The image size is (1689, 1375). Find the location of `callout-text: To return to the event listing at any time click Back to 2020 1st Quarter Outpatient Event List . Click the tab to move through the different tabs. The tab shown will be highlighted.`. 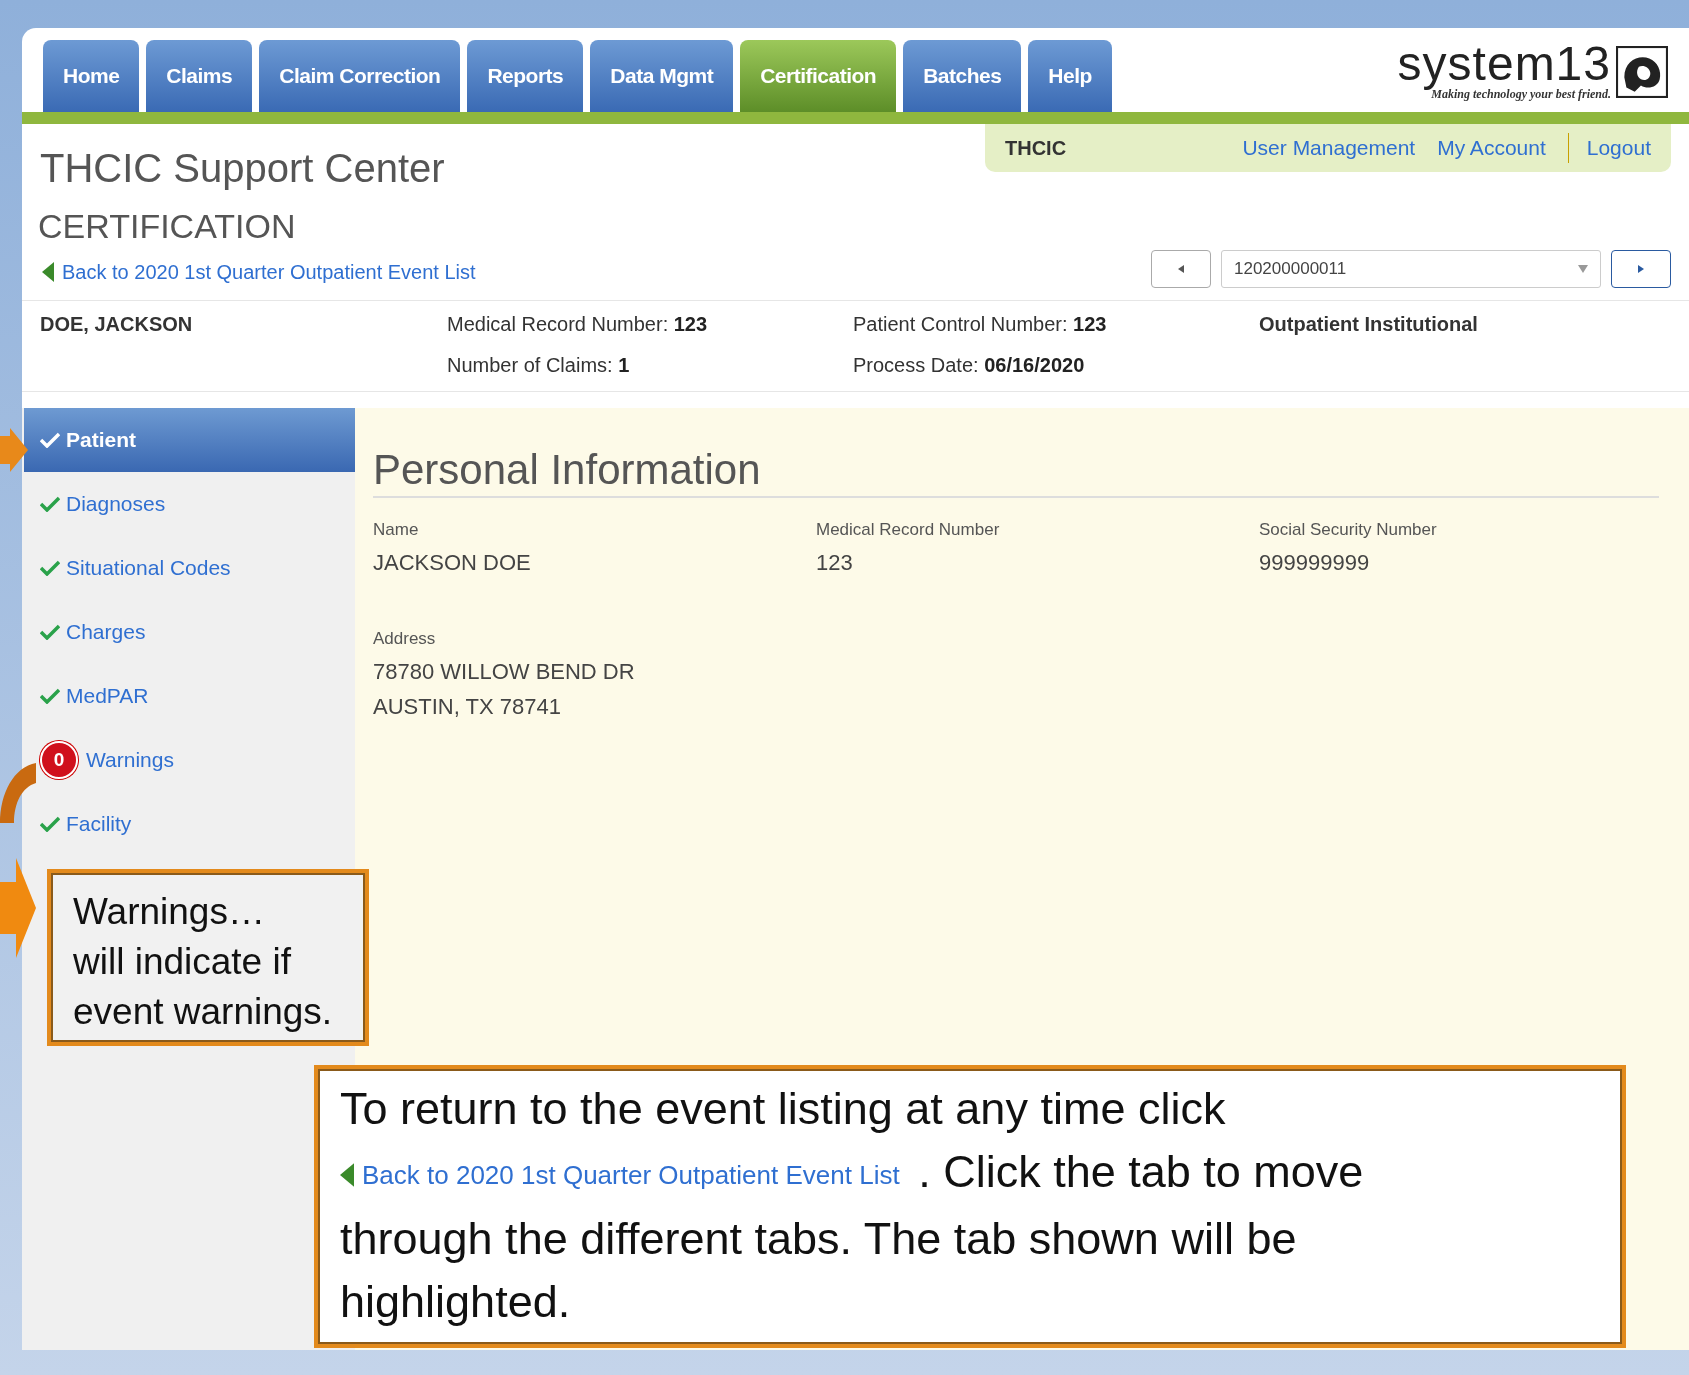

callout-text: To return to the event listing at any time click Back to 2020 1st Quarter Outpatient Event List . Click the tab to move through the different tabs. The tab shown will be highlighted. is located at coordinates (852, 1205).